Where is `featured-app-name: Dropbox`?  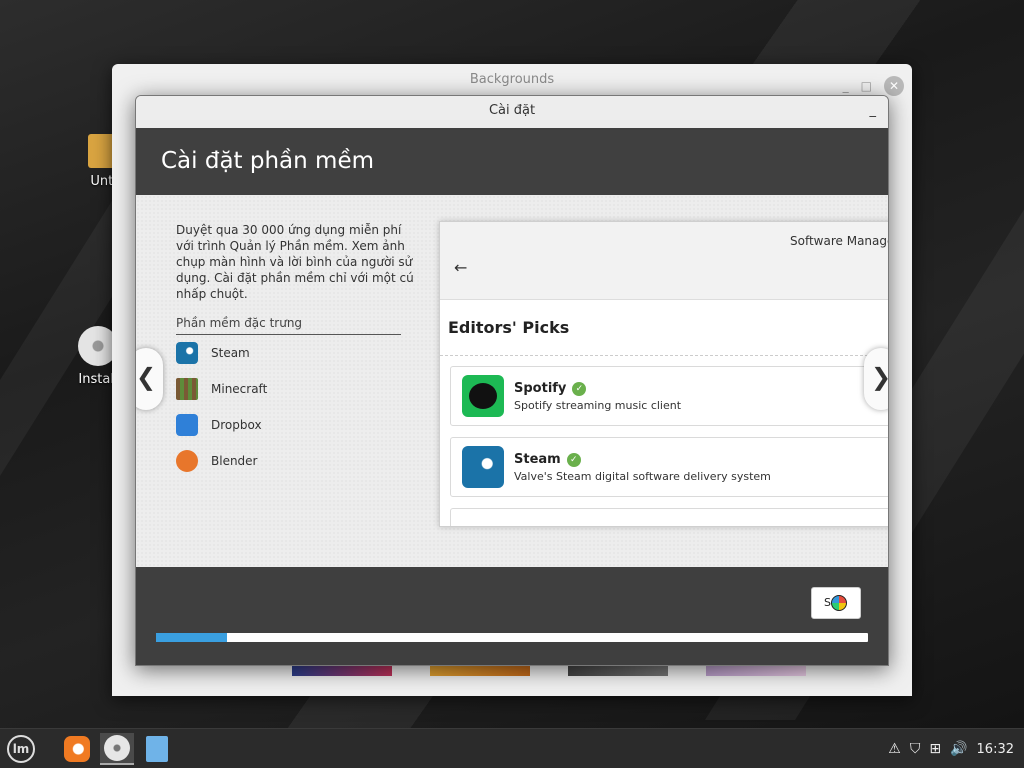 featured-app-name: Dropbox is located at coordinates (236, 425).